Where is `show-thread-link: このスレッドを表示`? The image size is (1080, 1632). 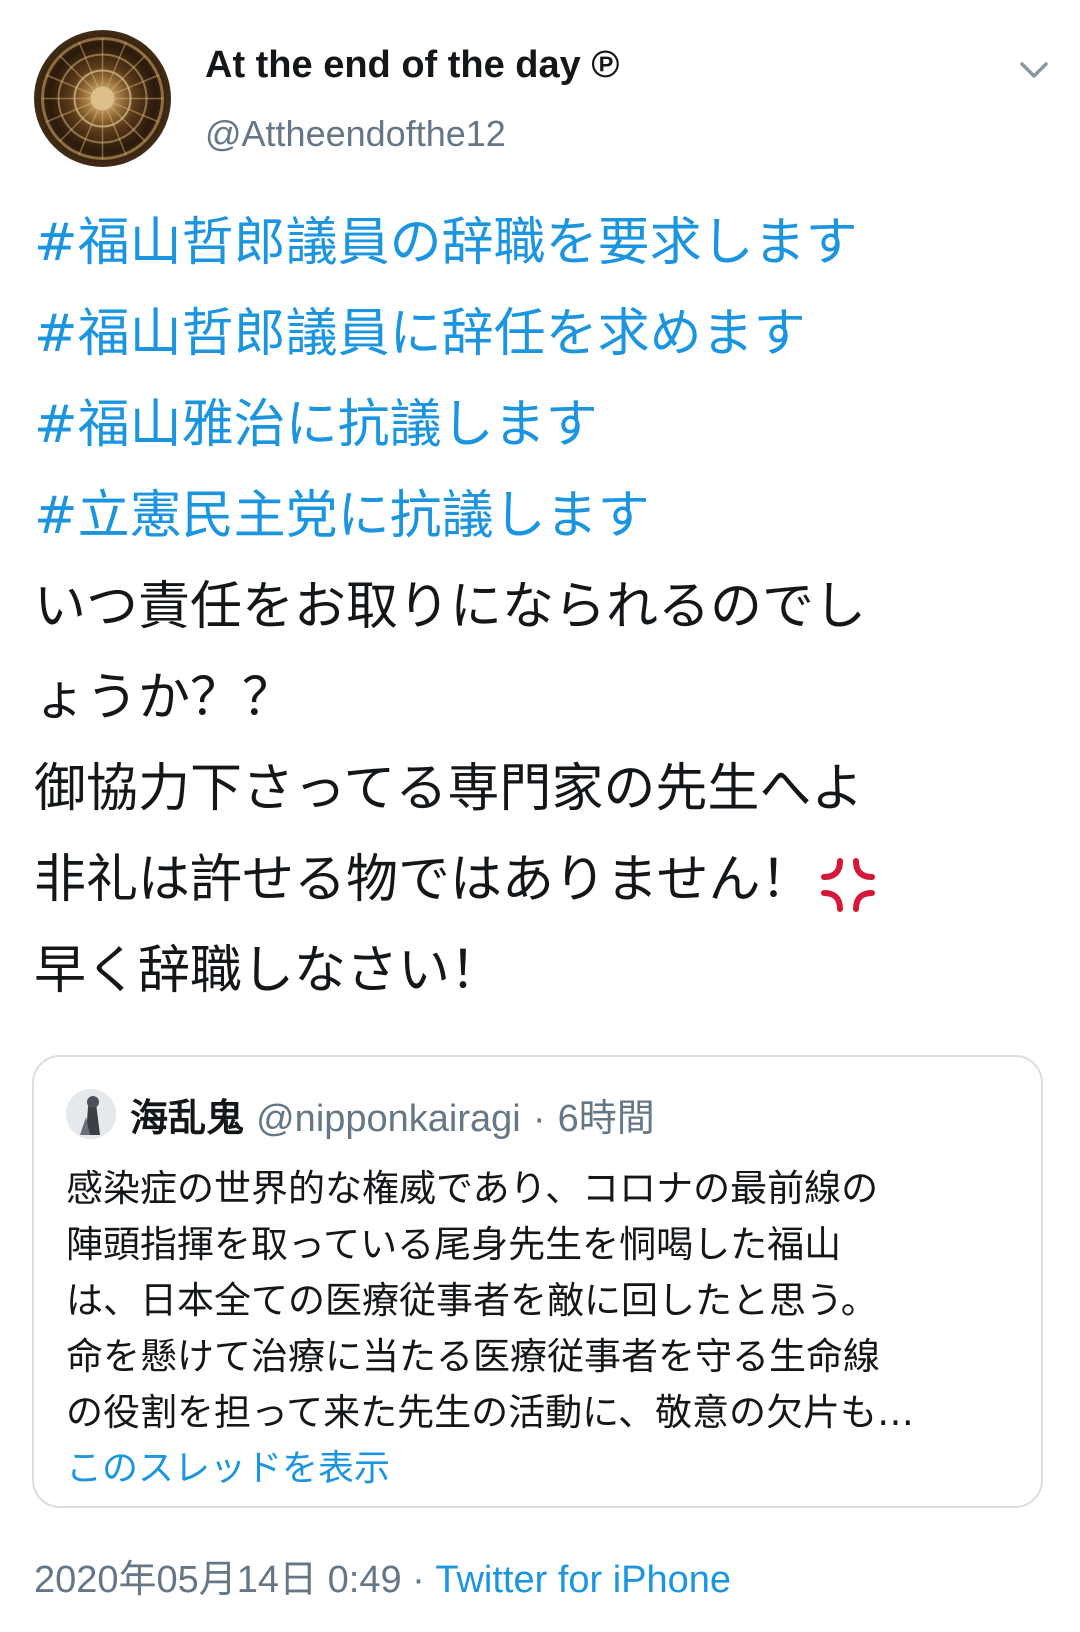 show-thread-link: このスレッドを表示 is located at coordinates (228, 1465).